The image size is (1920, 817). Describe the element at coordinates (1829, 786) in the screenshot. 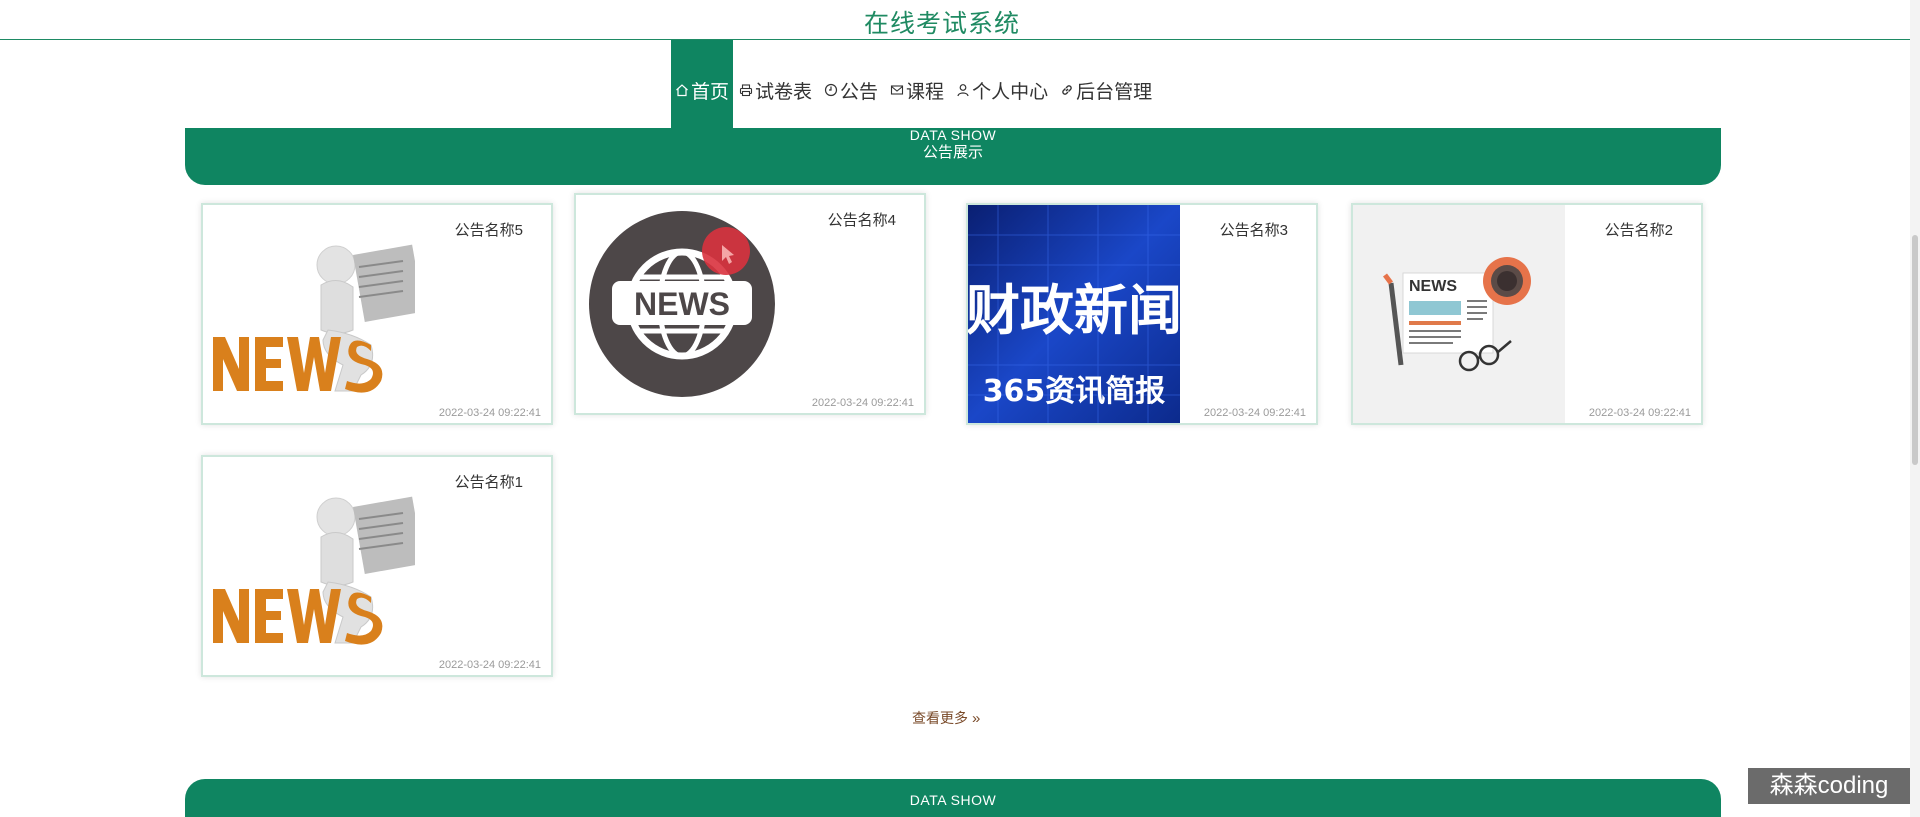

I see `video-watermark: 森森coding` at that location.